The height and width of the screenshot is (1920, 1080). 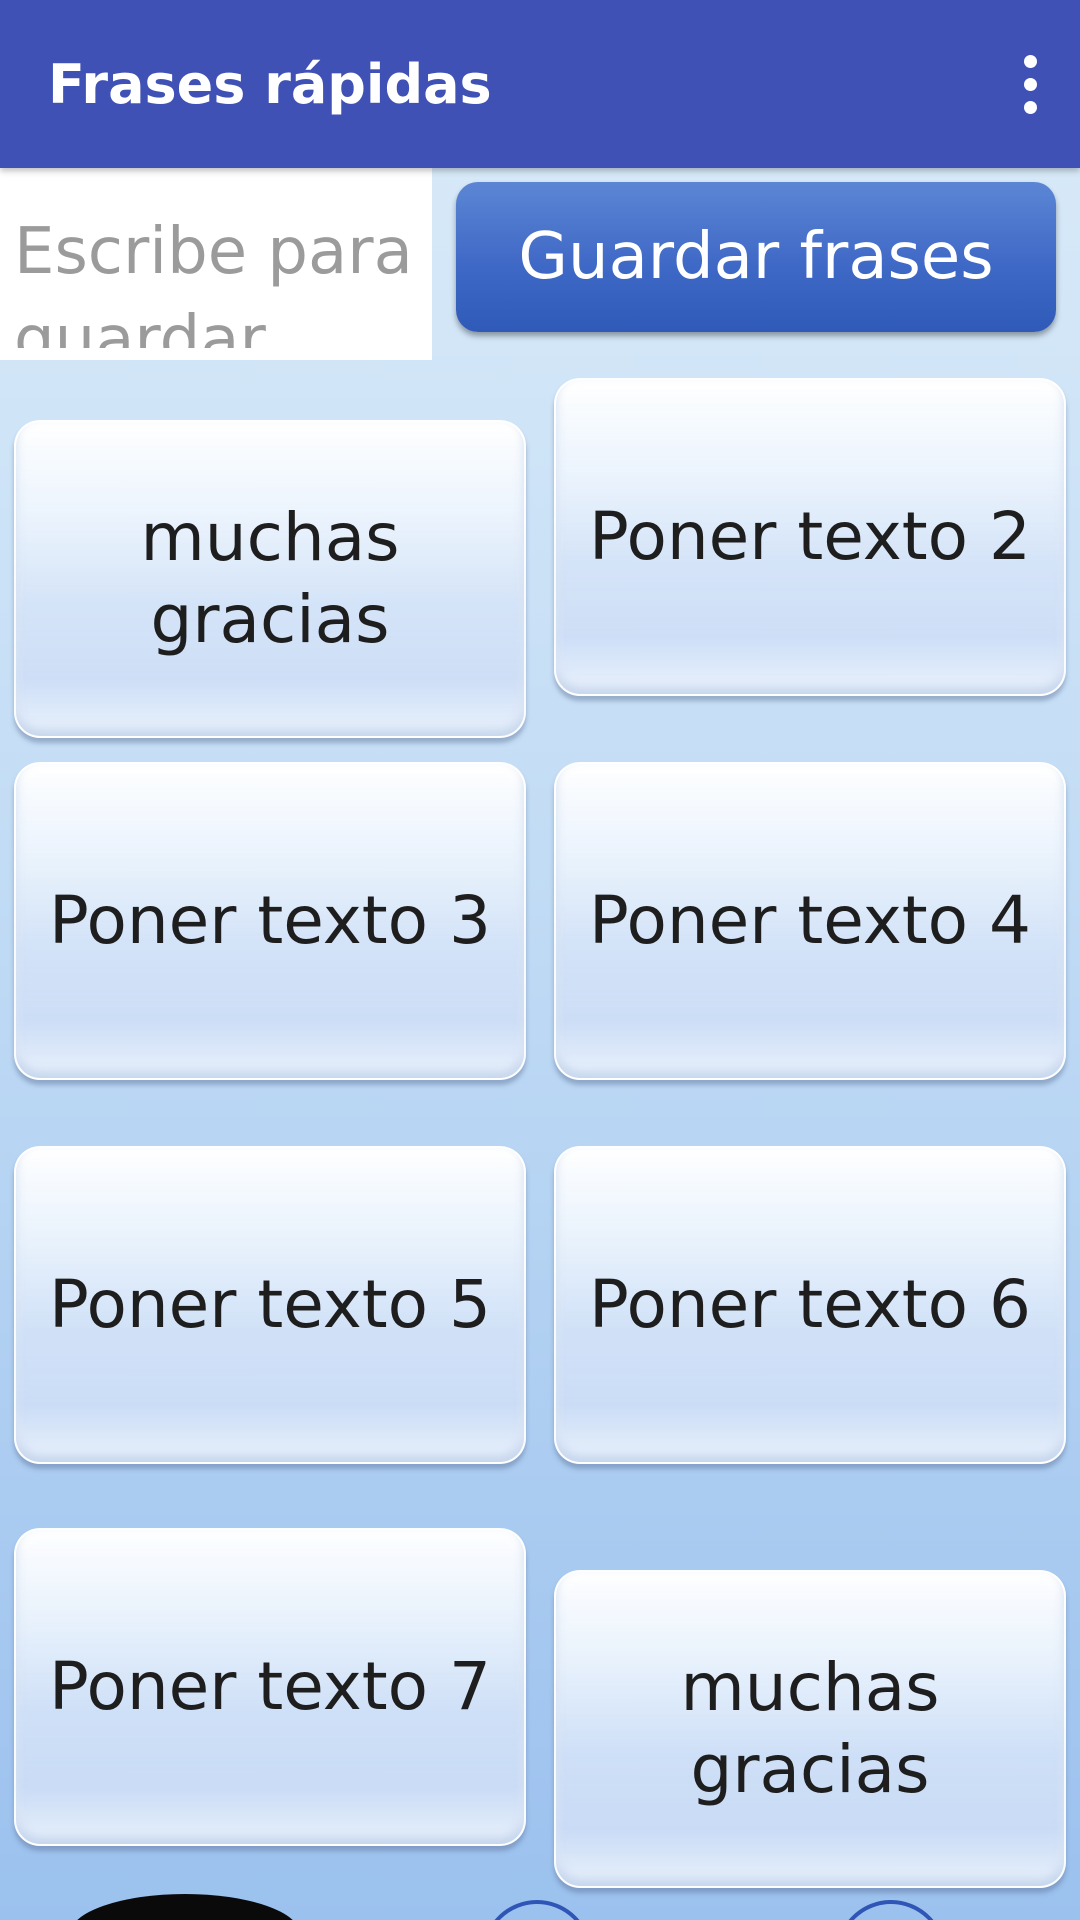 I want to click on phrase-button-6: Poner texto 6, so click(x=810, y=1305).